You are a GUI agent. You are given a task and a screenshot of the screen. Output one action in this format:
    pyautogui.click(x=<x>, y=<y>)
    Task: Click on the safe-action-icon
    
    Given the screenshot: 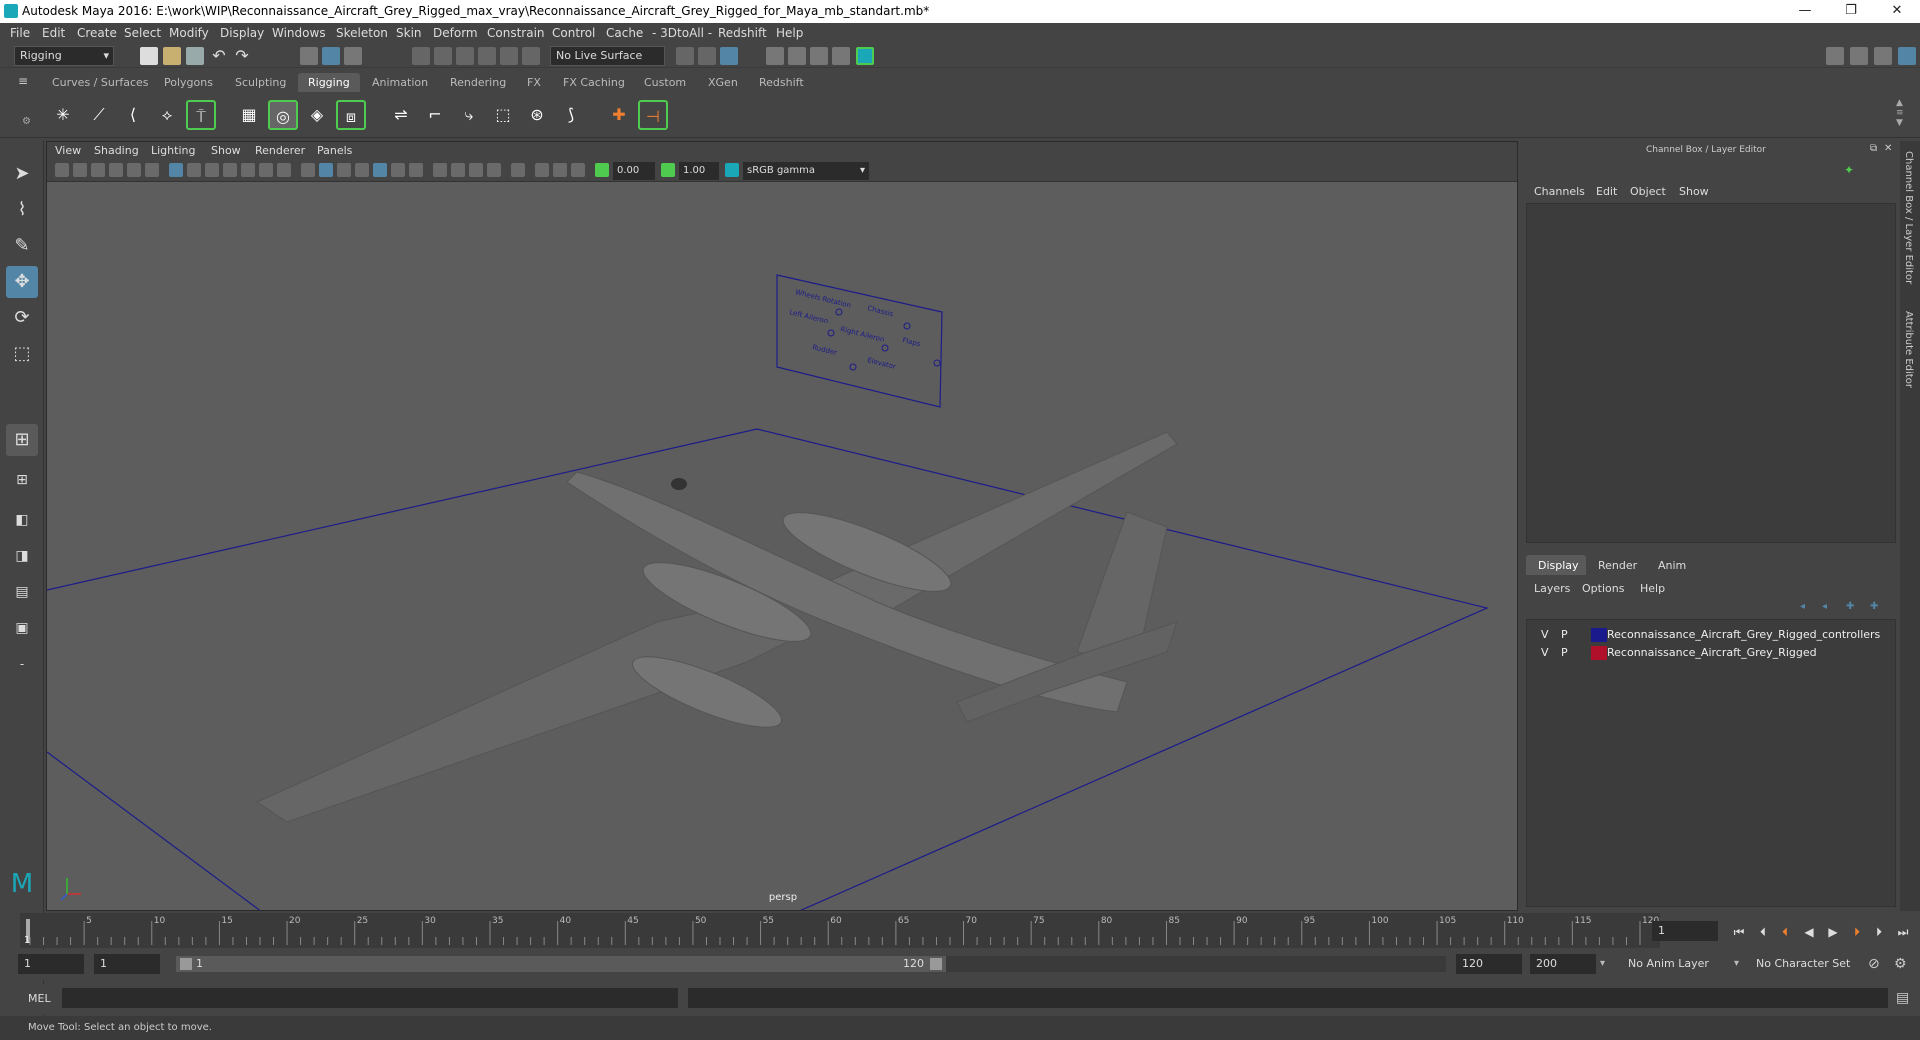 What is the action you would take?
    pyautogui.click(x=266, y=170)
    